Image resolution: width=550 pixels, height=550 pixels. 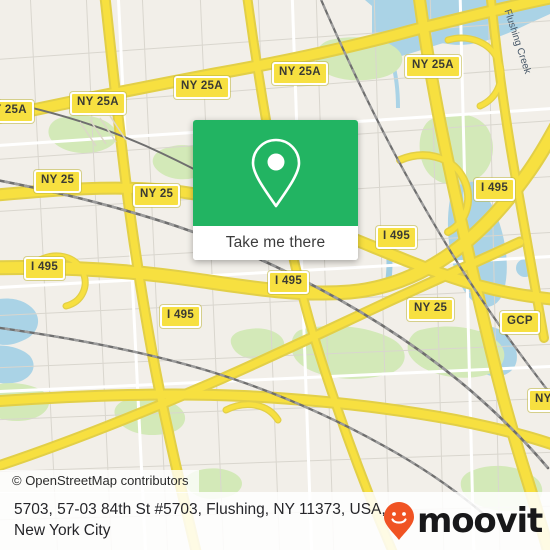 I want to click on take-me-there-button: Take me there, so click(x=275, y=243).